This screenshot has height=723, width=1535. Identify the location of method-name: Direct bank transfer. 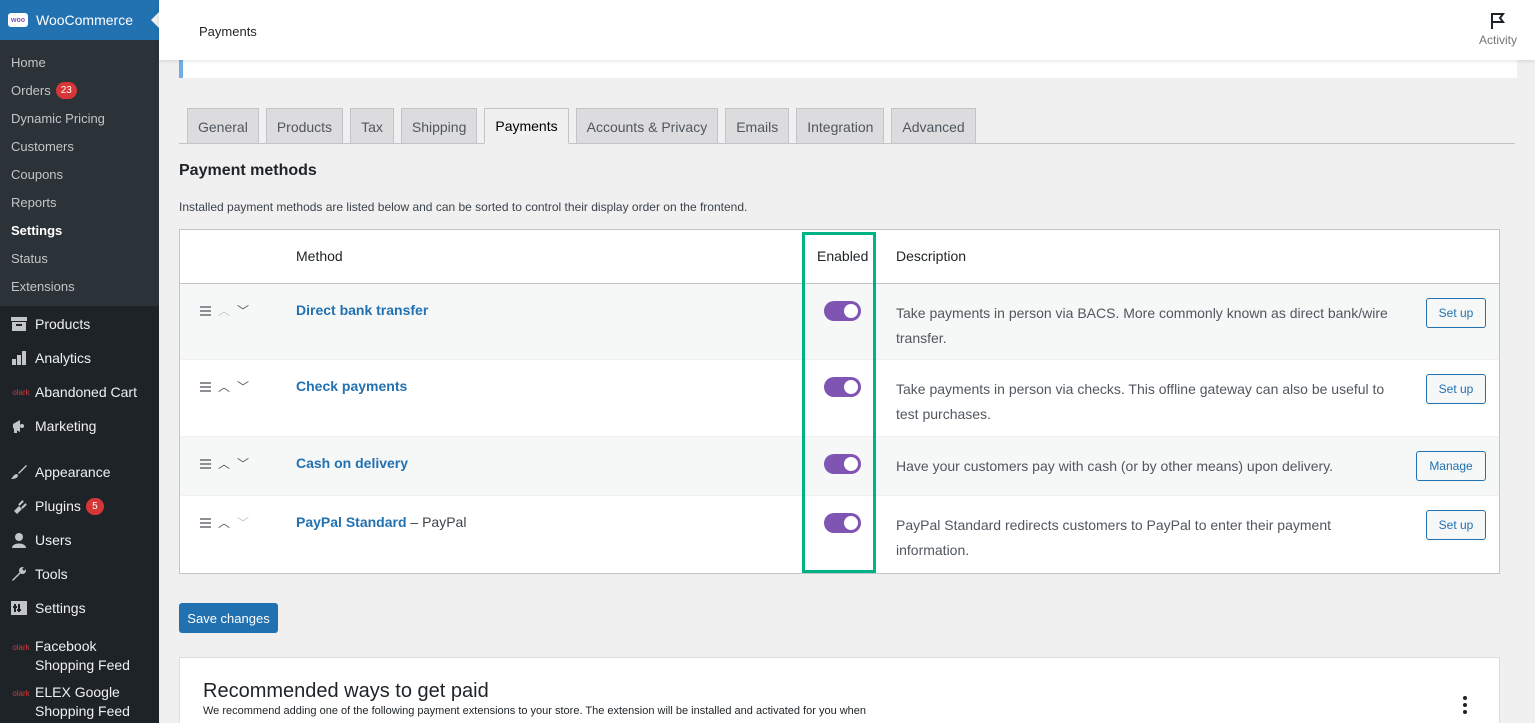
(362, 310).